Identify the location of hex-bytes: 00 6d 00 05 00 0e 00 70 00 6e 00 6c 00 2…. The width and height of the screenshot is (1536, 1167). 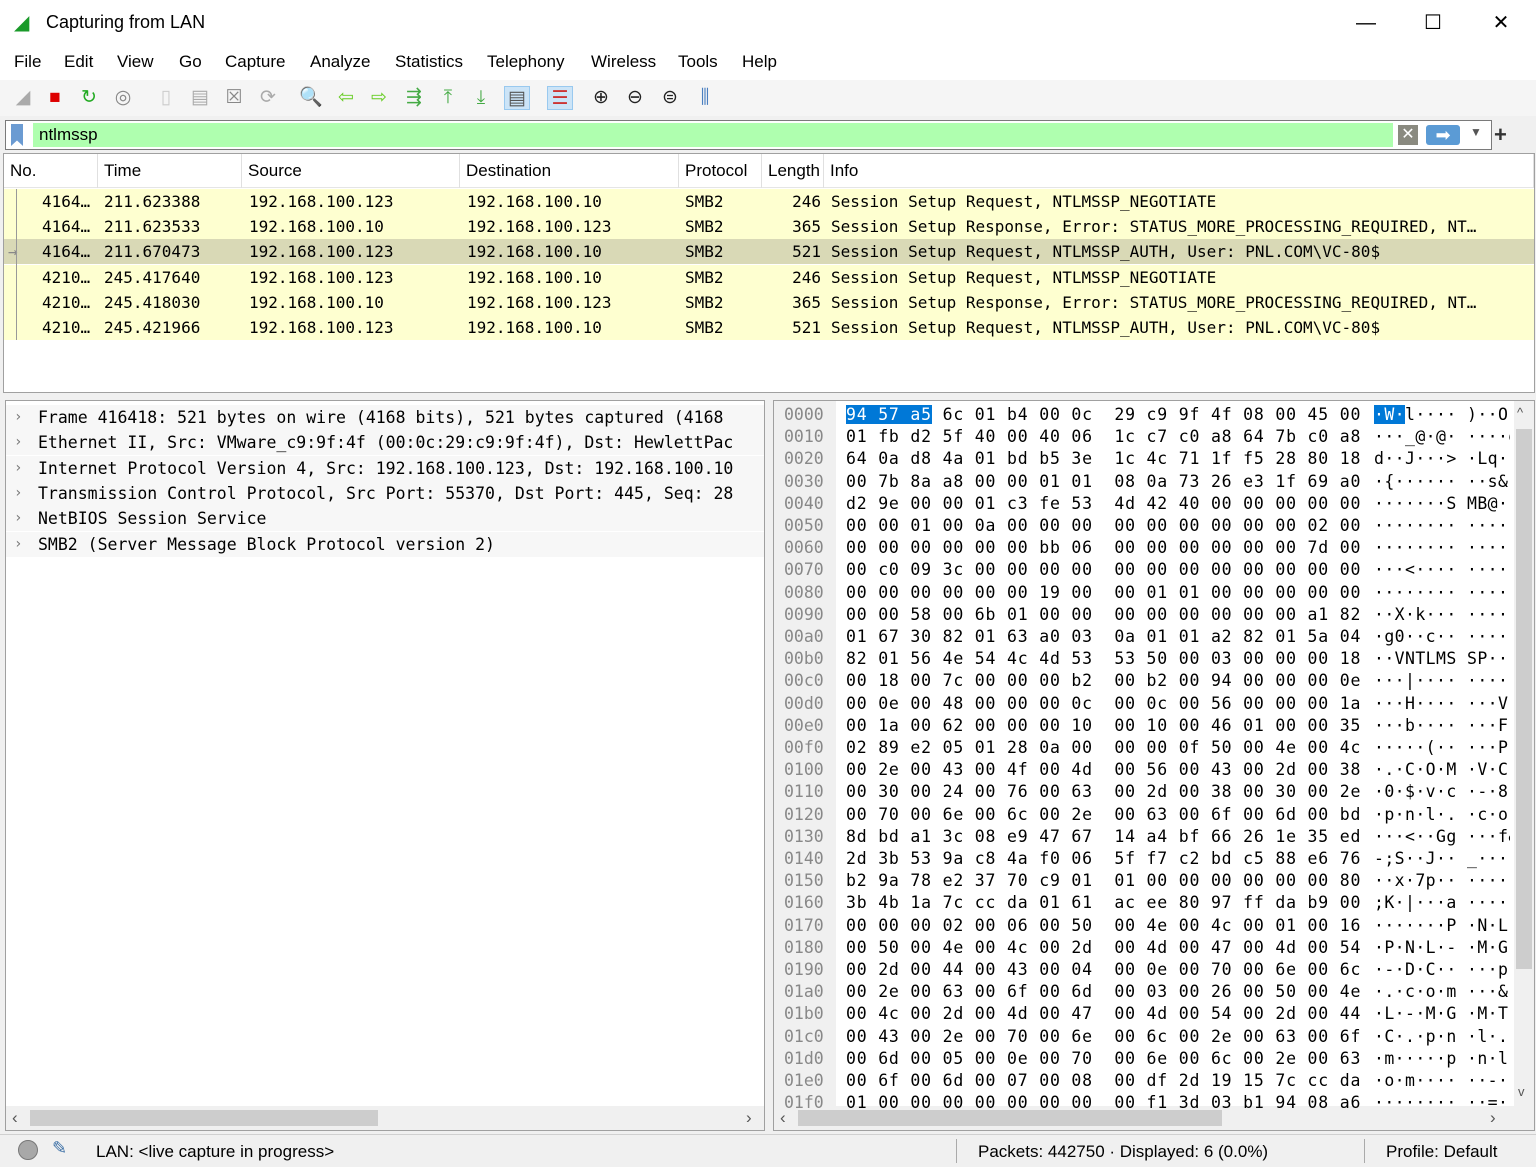
(1103, 1059).